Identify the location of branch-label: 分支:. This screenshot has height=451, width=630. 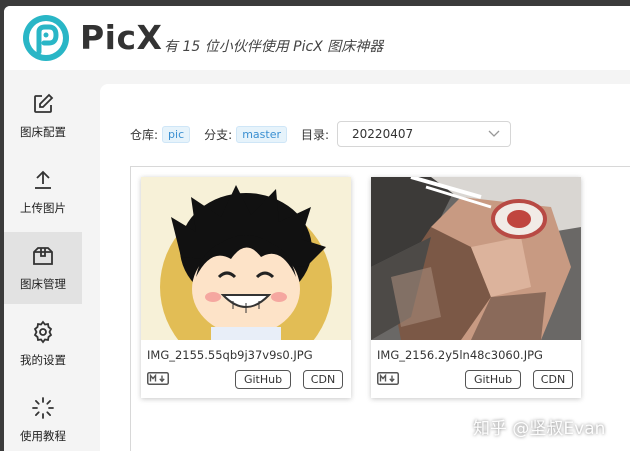
(218, 134).